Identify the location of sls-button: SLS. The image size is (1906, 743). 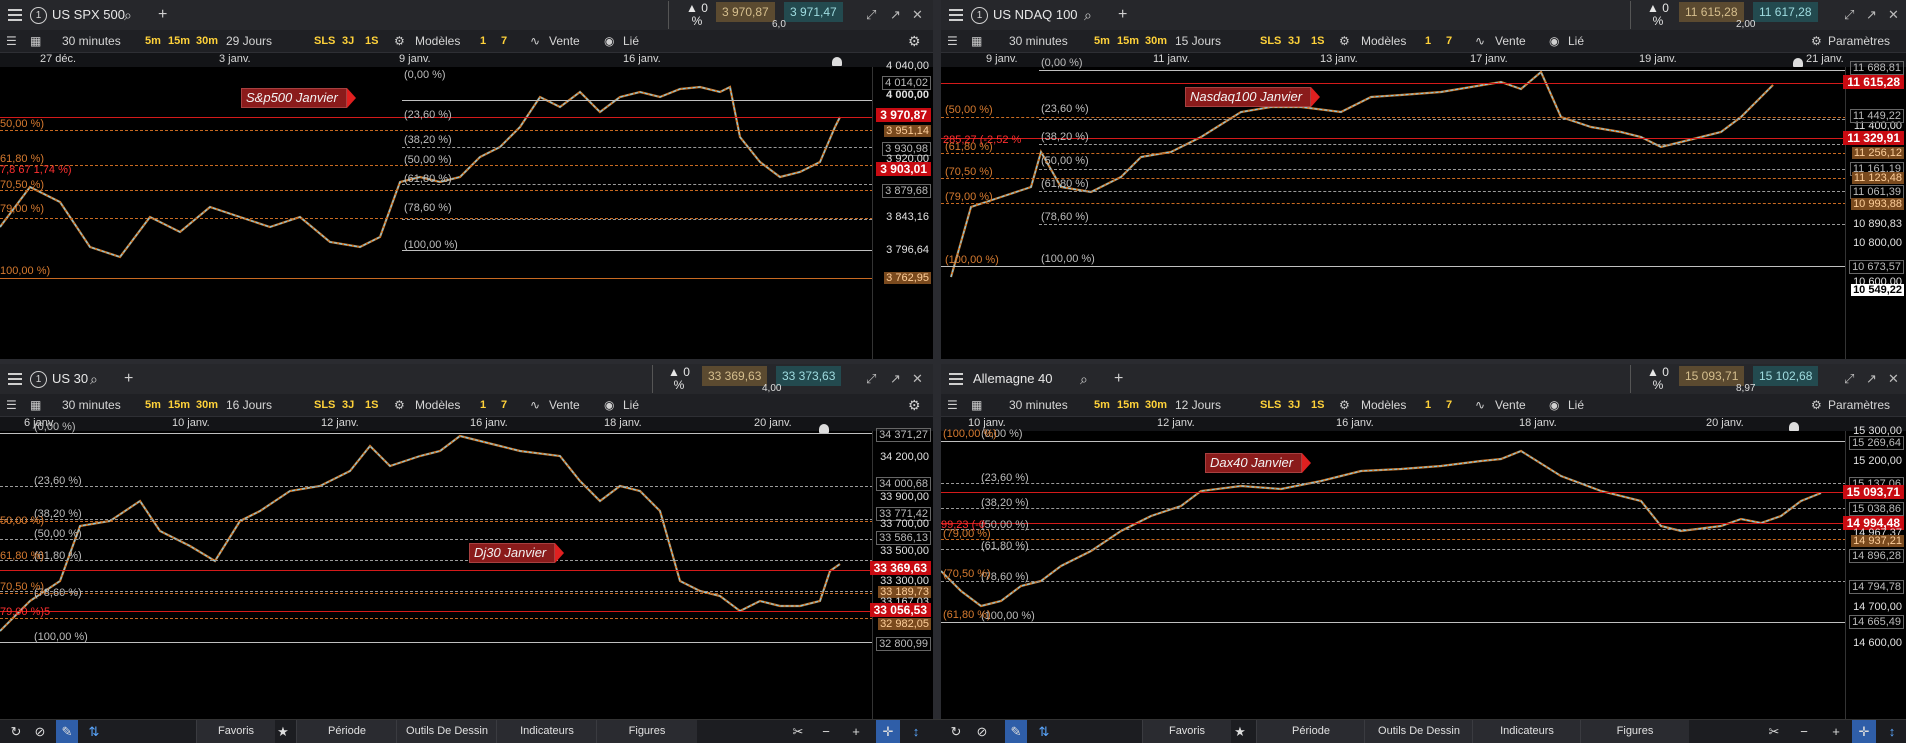
(324, 405).